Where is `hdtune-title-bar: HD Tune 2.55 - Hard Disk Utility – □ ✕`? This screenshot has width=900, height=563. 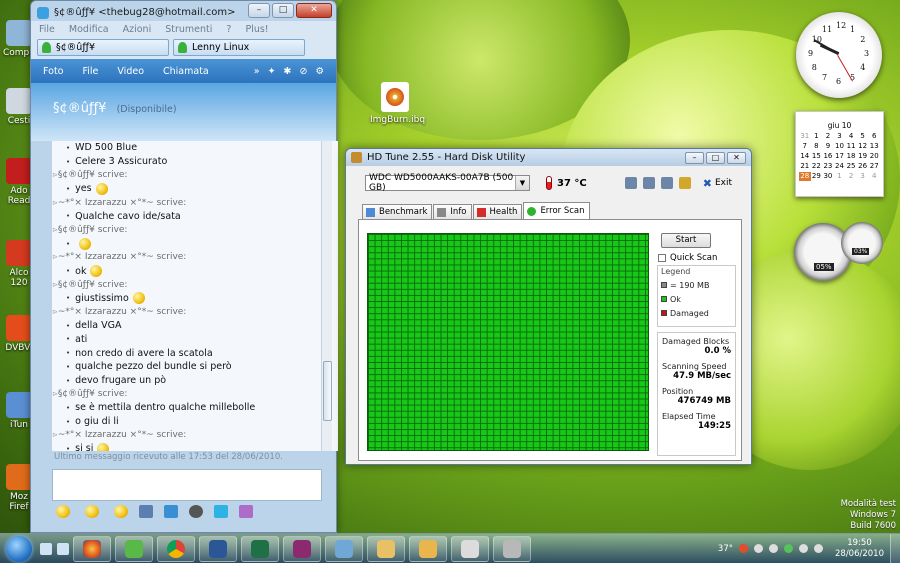
hdtune-title-bar: HD Tune 2.55 - Hard Disk Utility – □ ✕ is located at coordinates (548, 157).